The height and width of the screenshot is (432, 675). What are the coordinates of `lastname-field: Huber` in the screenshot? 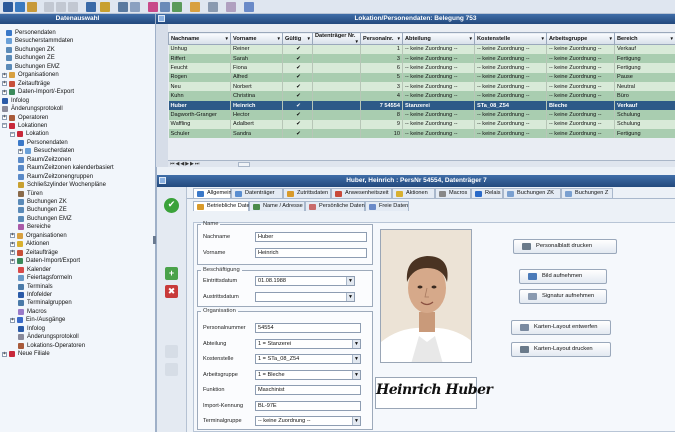 It's located at (311, 237).